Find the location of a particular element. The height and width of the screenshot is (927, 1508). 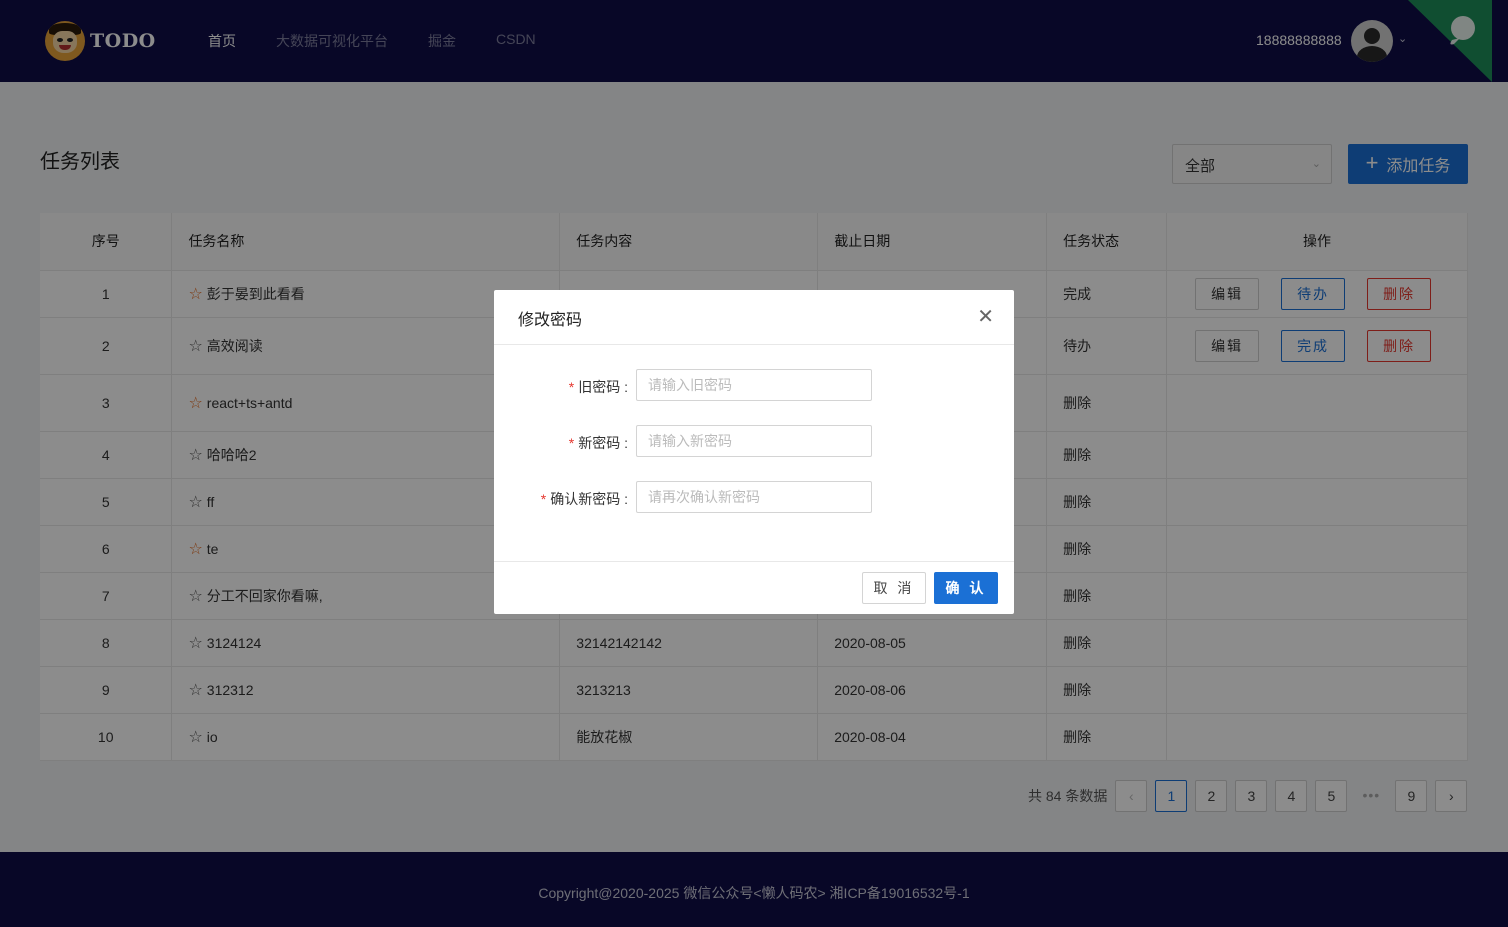

modal-footer: 取 消 确 认 is located at coordinates (754, 587).